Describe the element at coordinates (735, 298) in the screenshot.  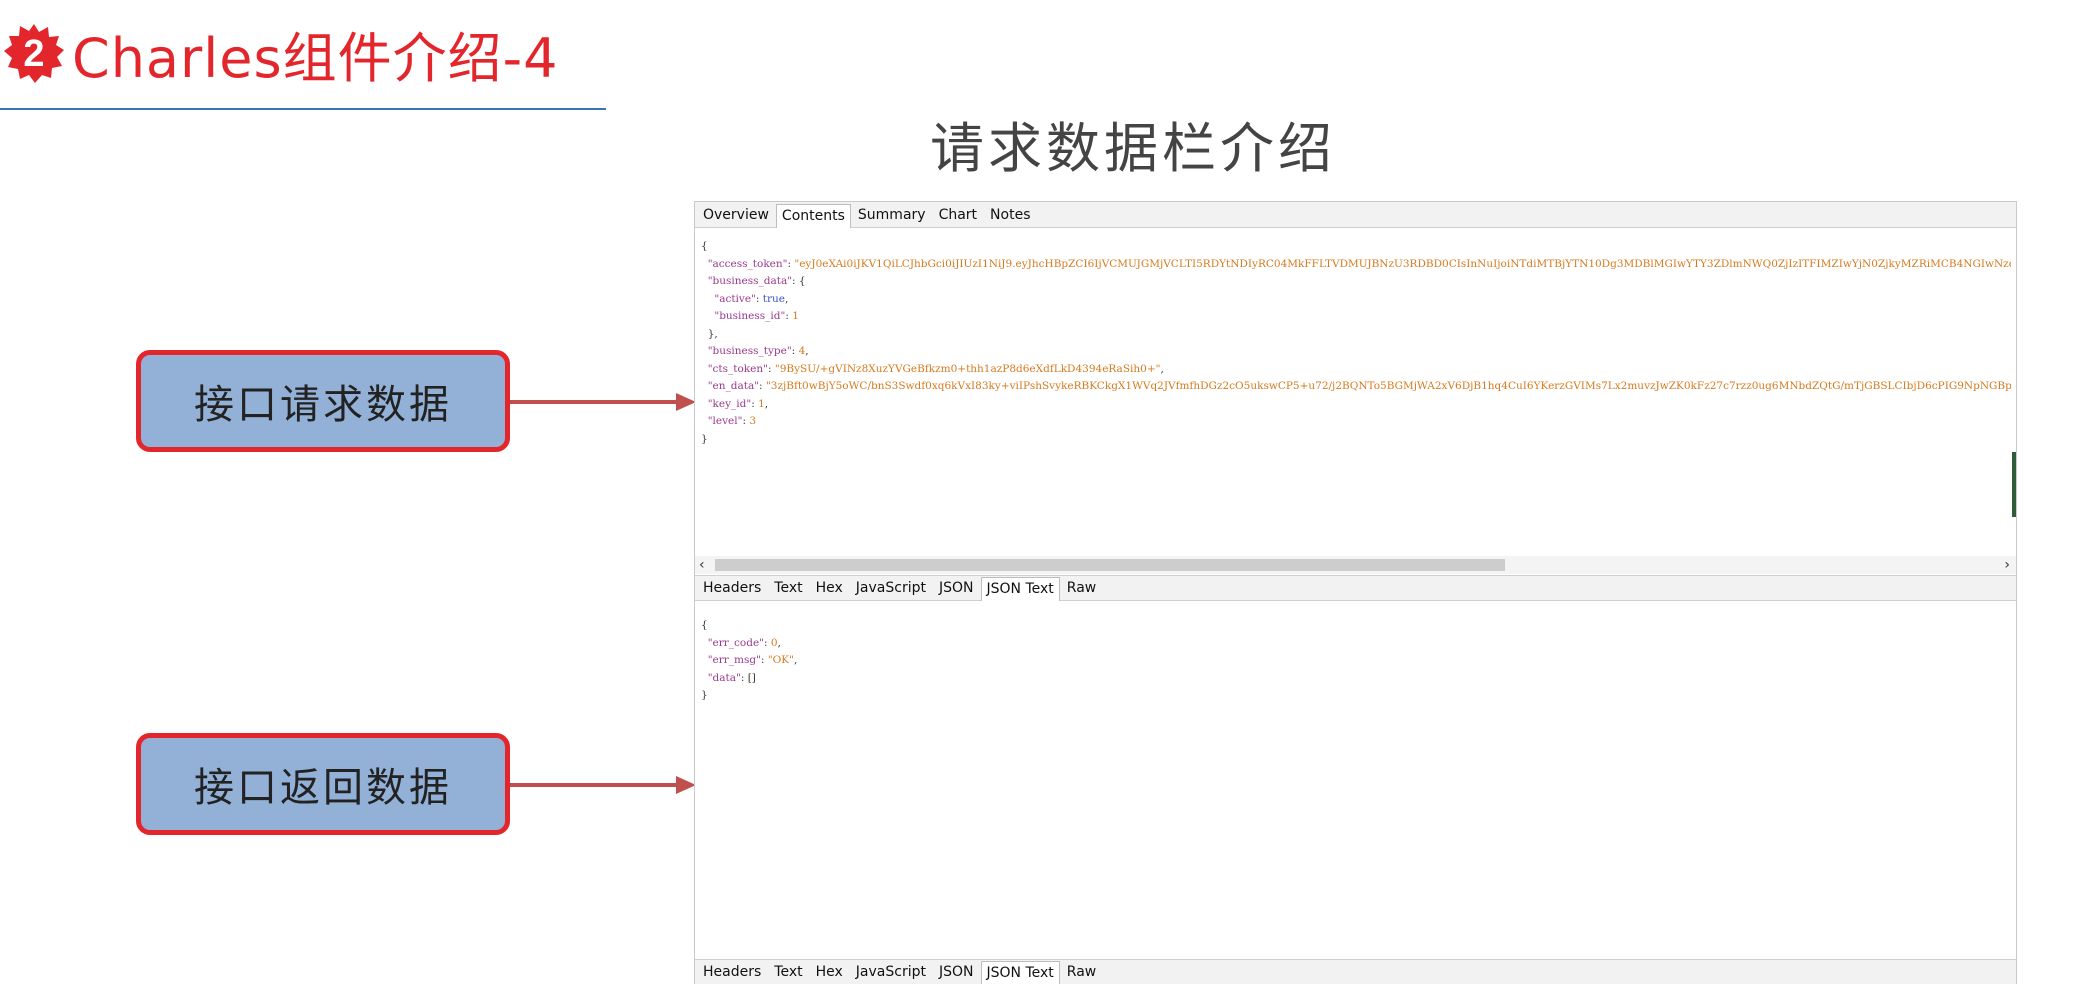
I see `json-key: "active"` at that location.